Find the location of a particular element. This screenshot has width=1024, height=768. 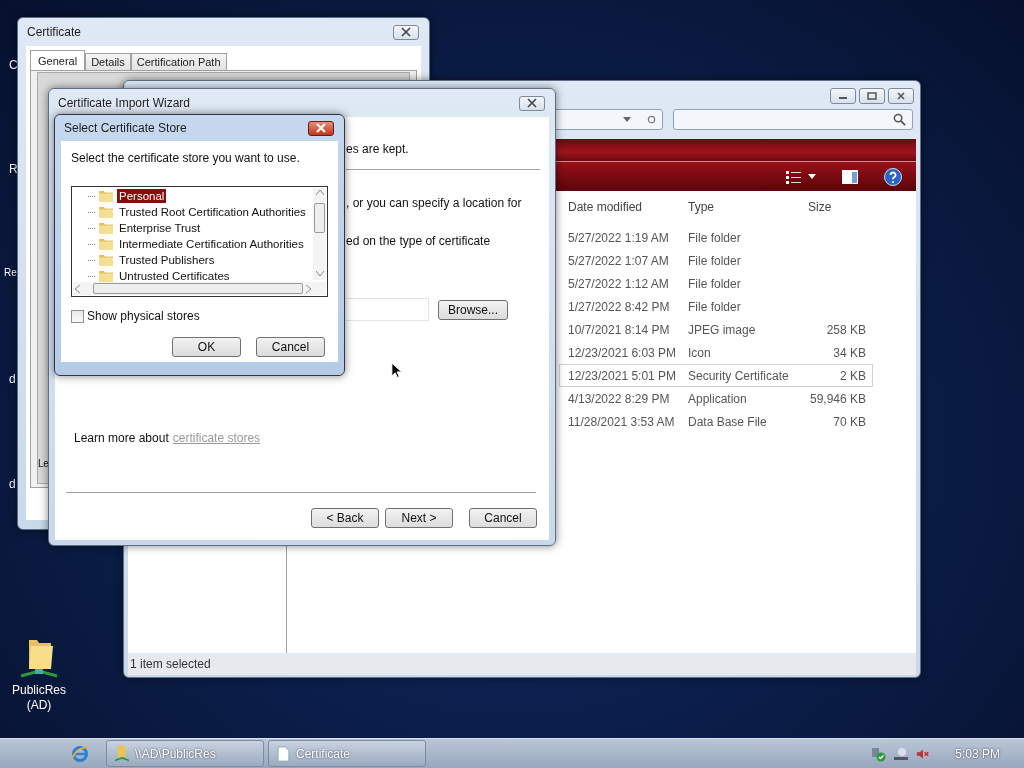

dialog-button: OK is located at coordinates (206, 347).